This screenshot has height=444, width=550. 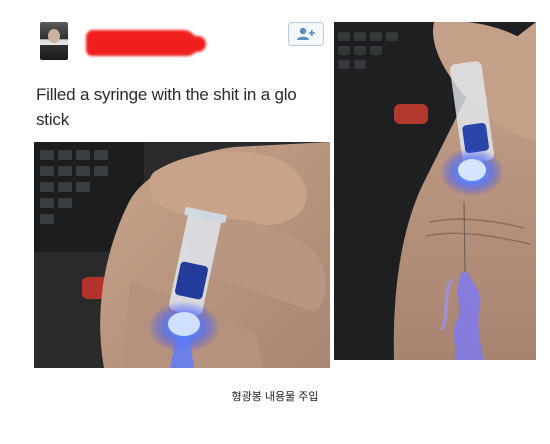 I want to click on follow-button, so click(x=306, y=34).